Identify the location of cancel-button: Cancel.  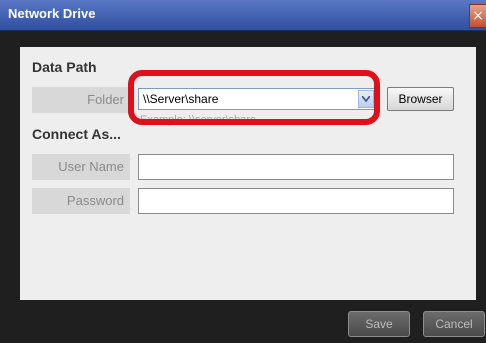
(454, 324).